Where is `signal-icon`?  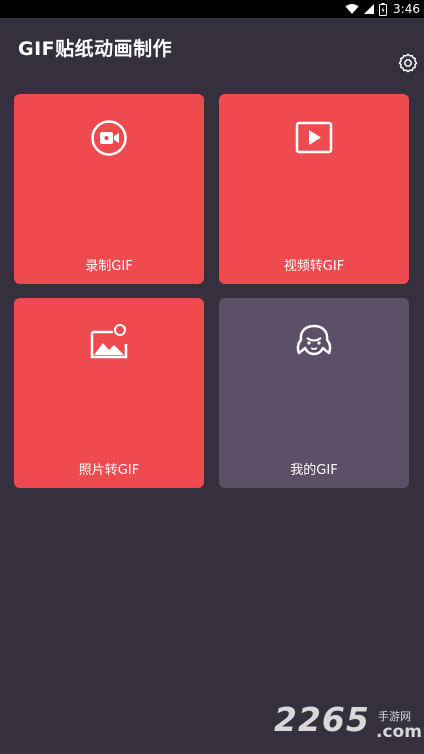 signal-icon is located at coordinates (369, 9).